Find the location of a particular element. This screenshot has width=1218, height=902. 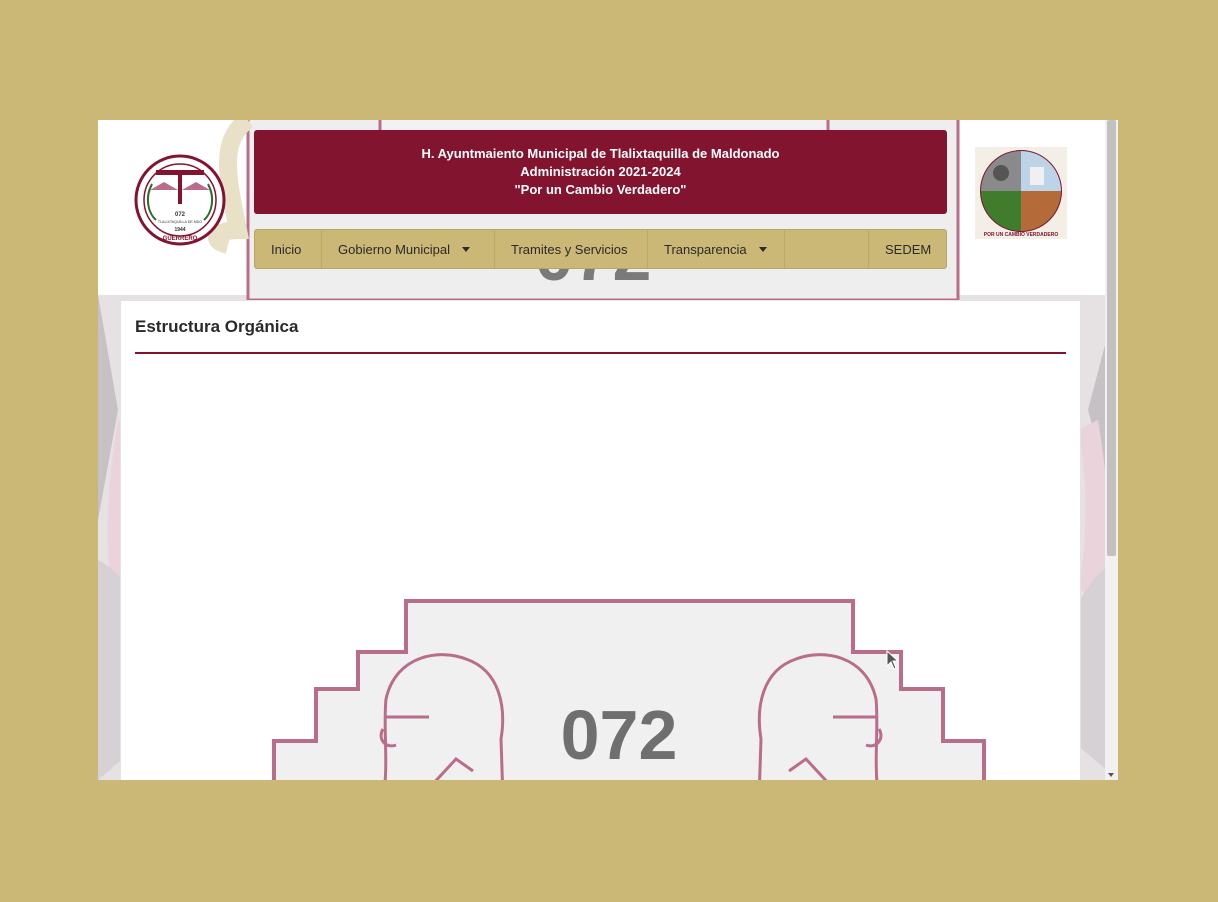

nav-item-label: SEDEM is located at coordinates (908, 249).